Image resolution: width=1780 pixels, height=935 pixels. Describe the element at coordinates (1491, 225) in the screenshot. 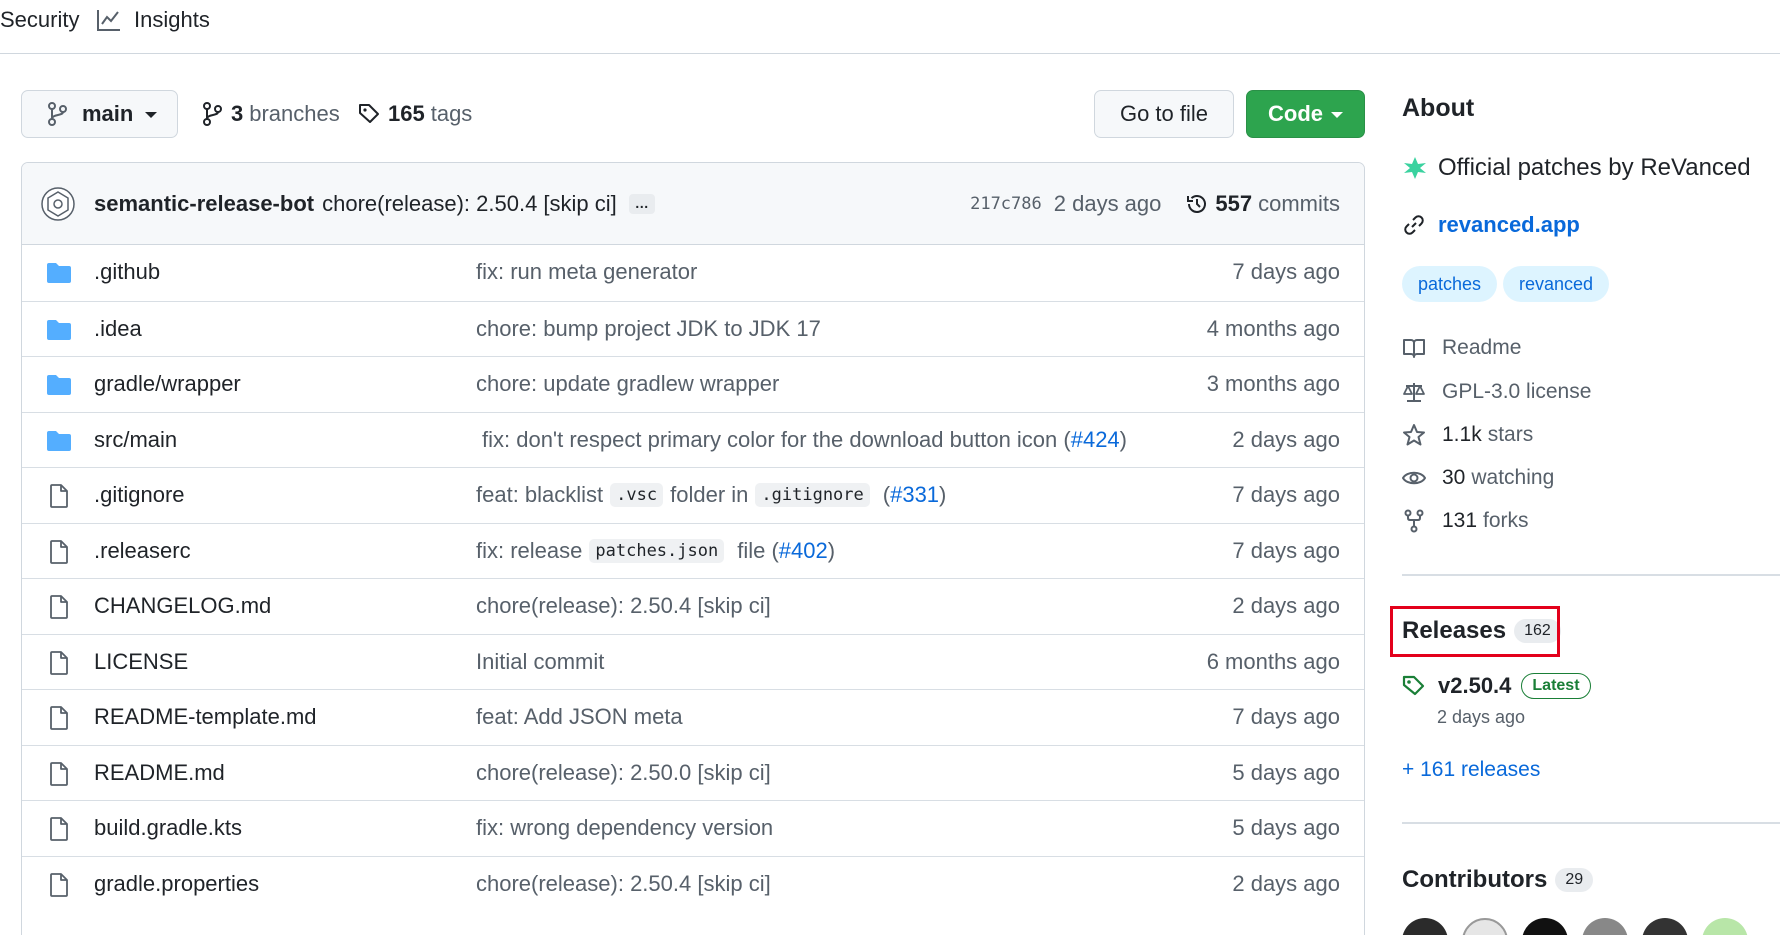

I see `website-link: revanced.app` at that location.